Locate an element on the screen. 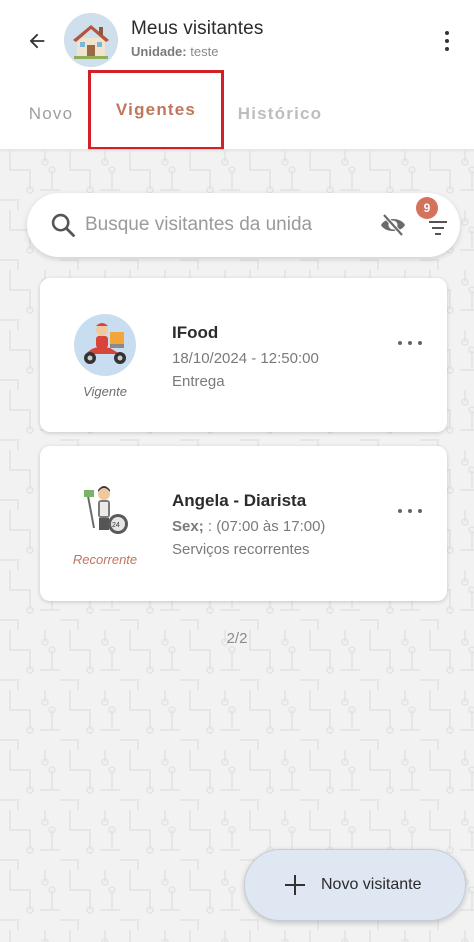  house-icon is located at coordinates (91, 40).